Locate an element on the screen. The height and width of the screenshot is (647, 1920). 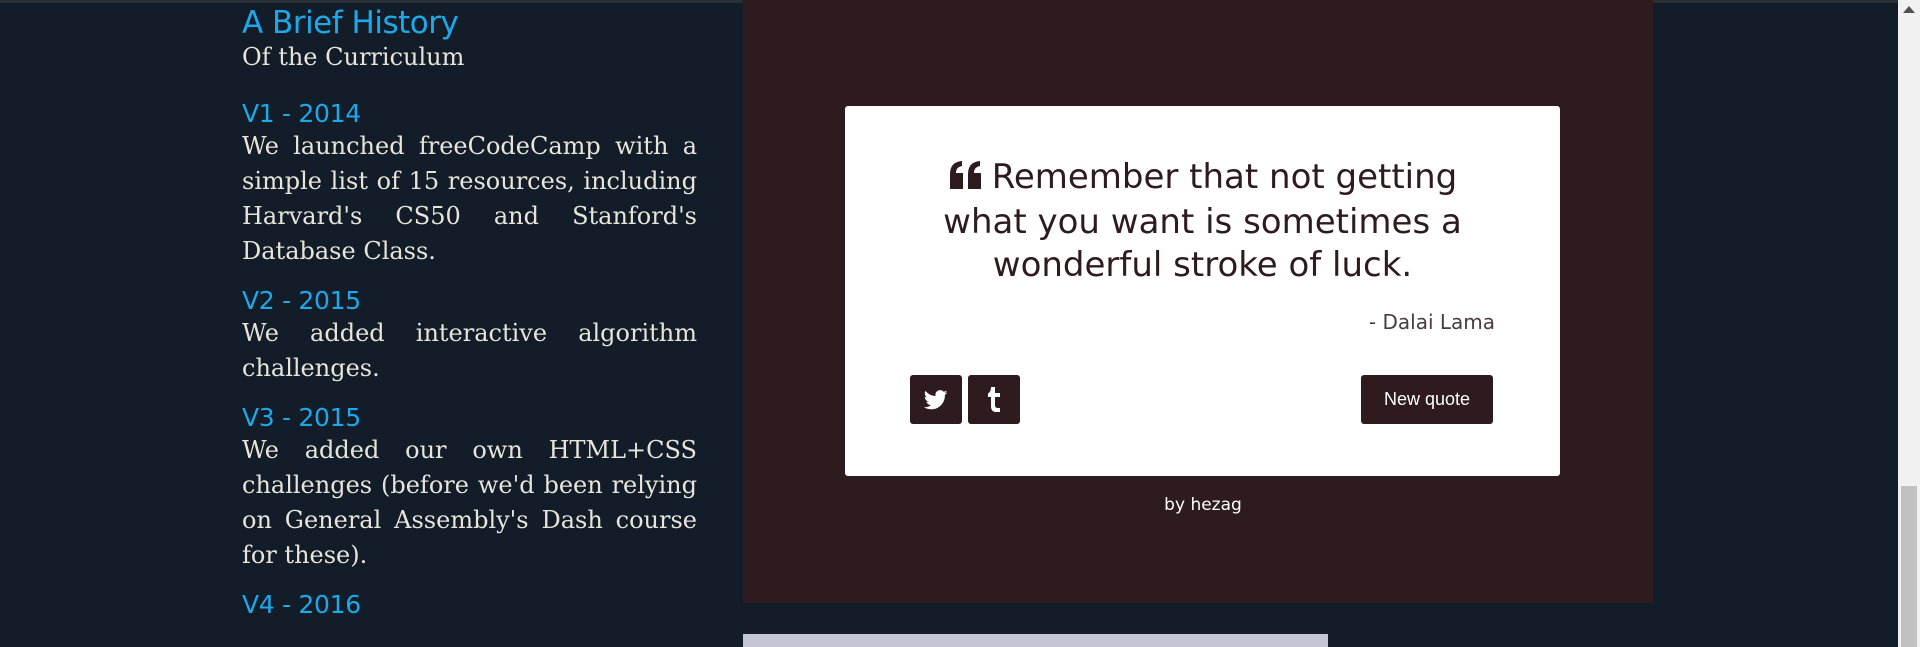
byline-author-link: hezag is located at coordinates (1215, 505).